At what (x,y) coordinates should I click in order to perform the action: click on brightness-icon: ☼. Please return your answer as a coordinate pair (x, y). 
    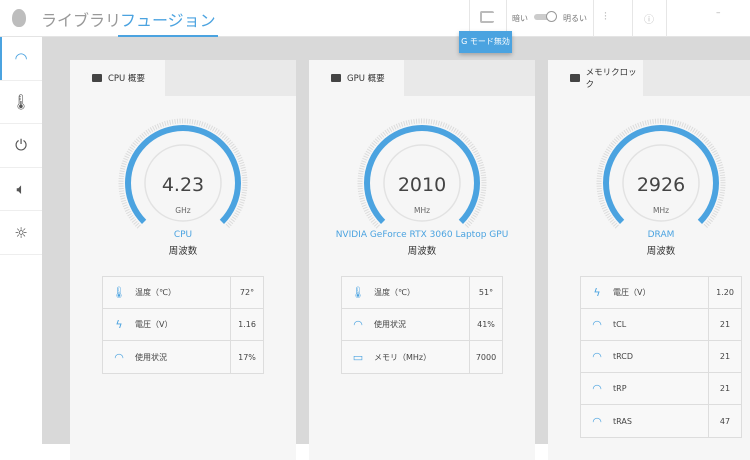
    Looking at the image, I should click on (21, 232).